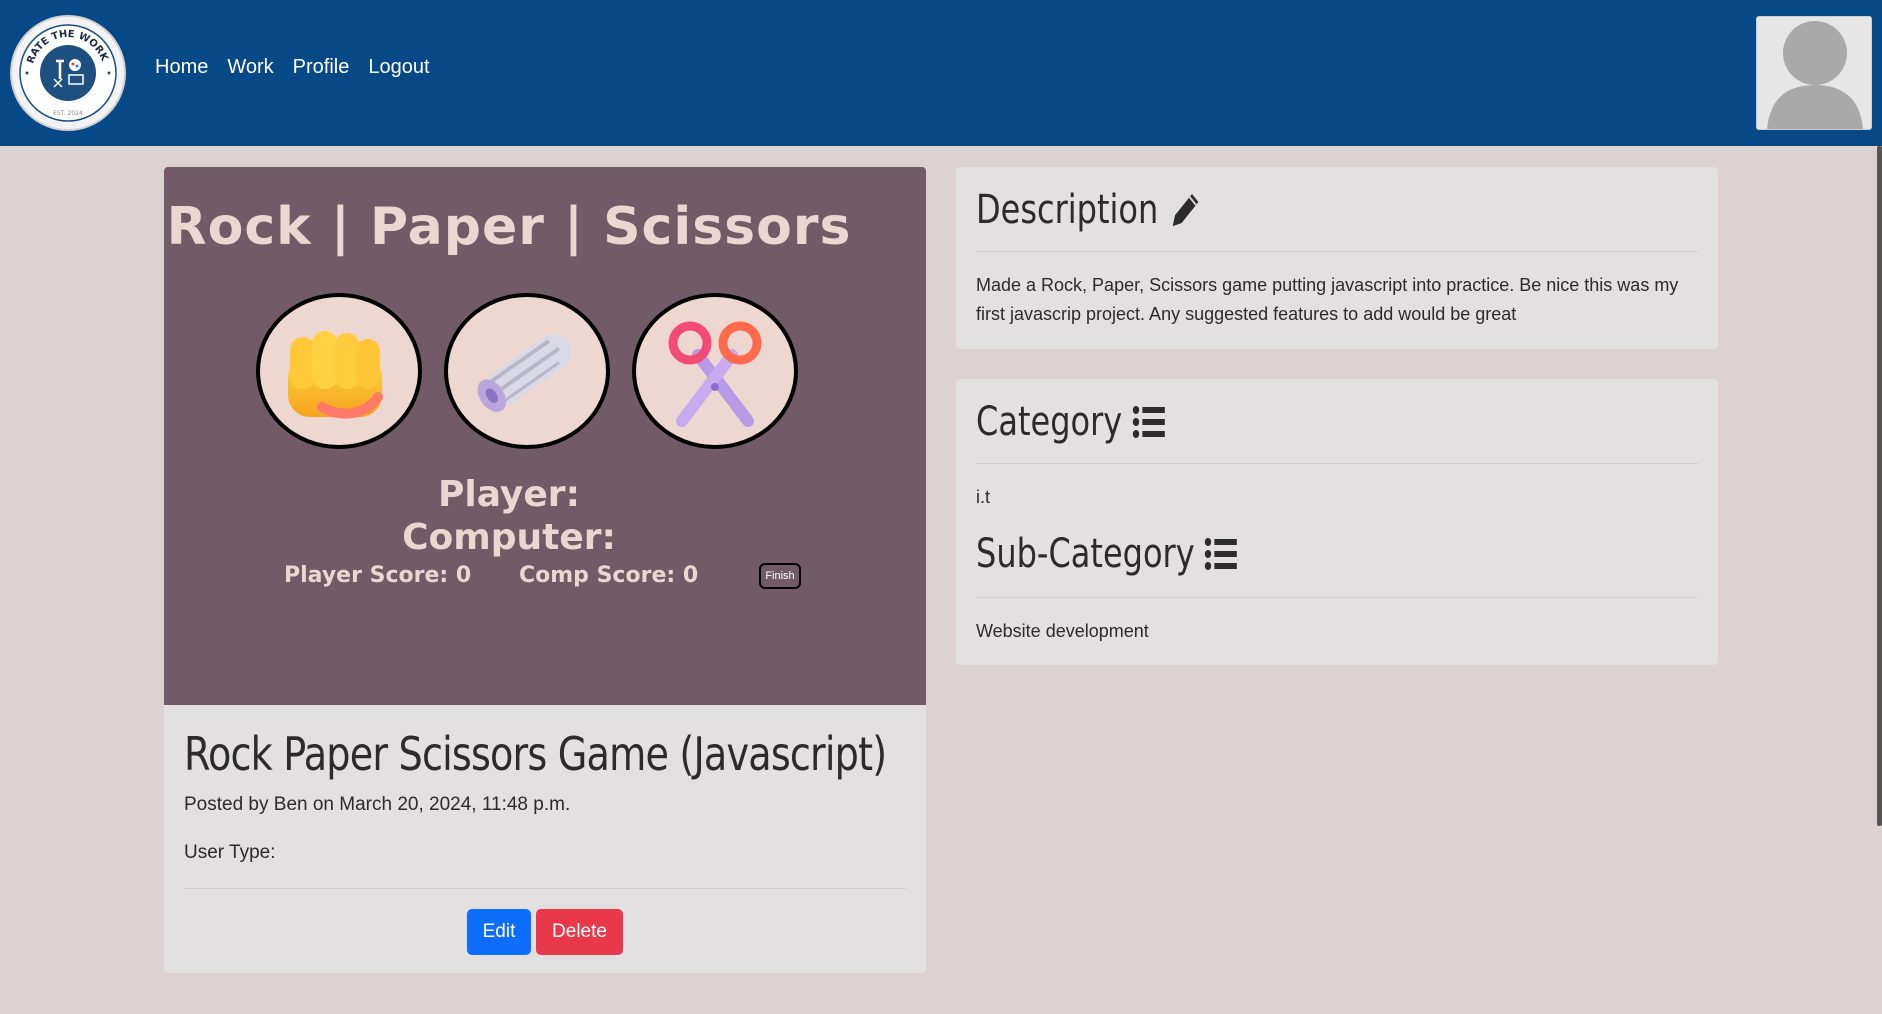 The width and height of the screenshot is (1882, 1014). I want to click on player-score: Player Score: 0, so click(378, 575).